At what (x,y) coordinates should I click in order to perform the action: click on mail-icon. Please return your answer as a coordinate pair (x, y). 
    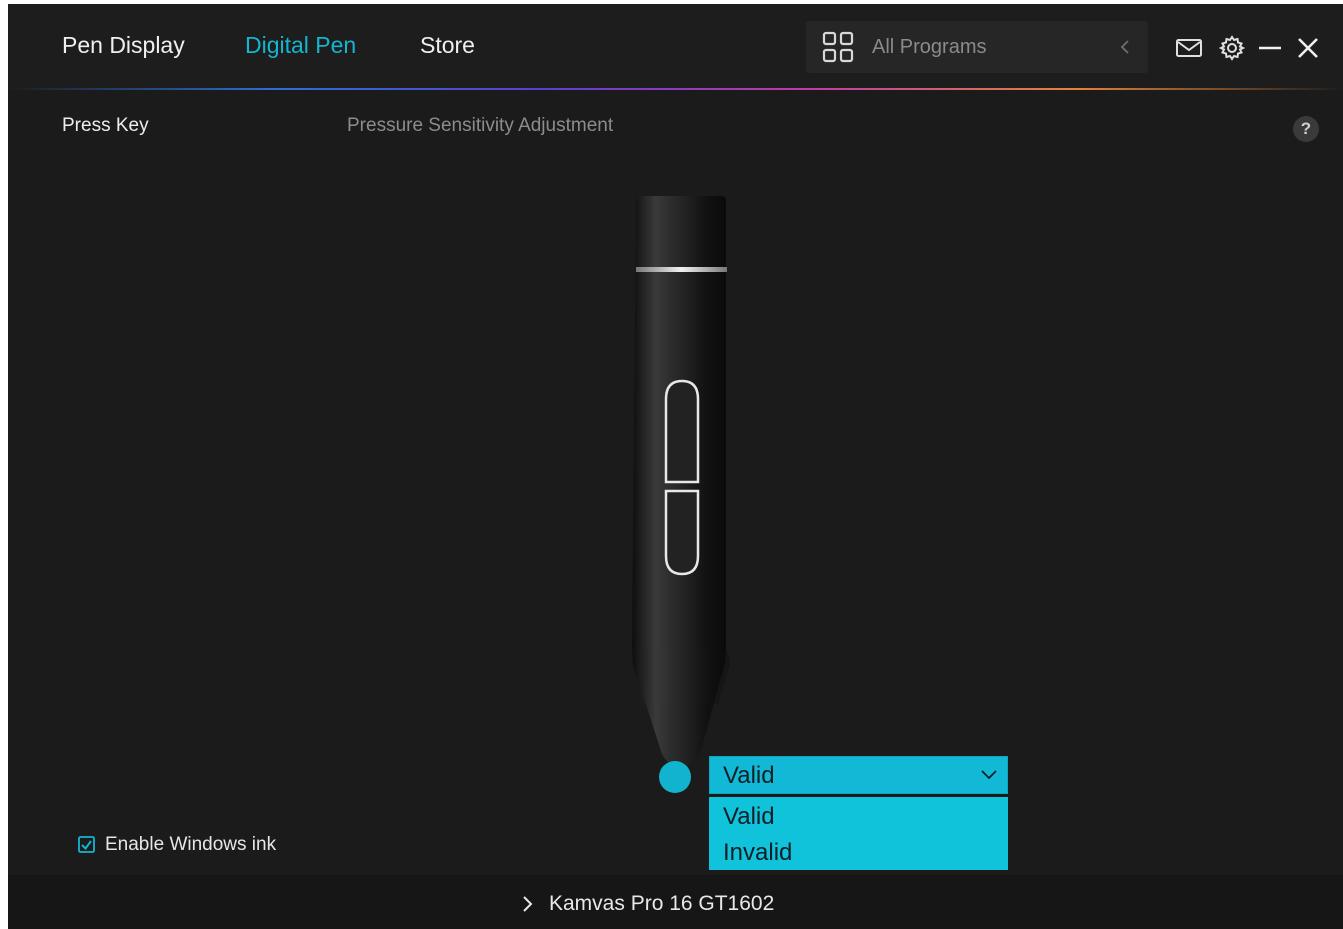
    Looking at the image, I should click on (1189, 48).